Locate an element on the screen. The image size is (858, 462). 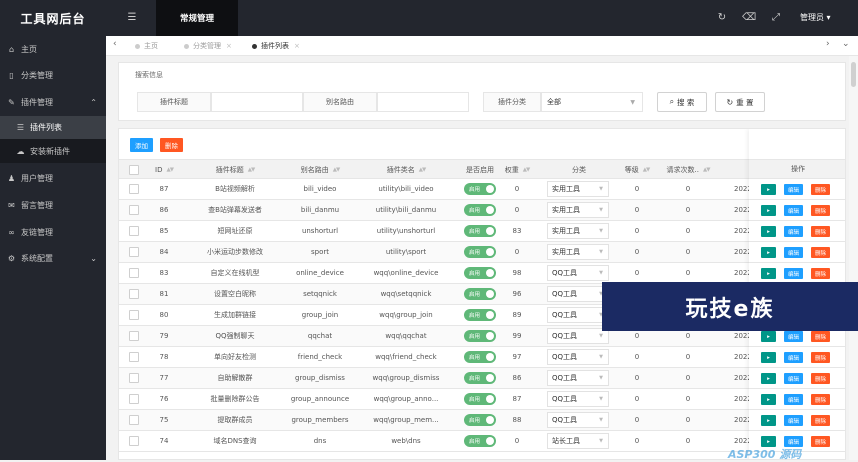
top-nav-tab-general: 常规管理 is located at coordinates (197, 18).